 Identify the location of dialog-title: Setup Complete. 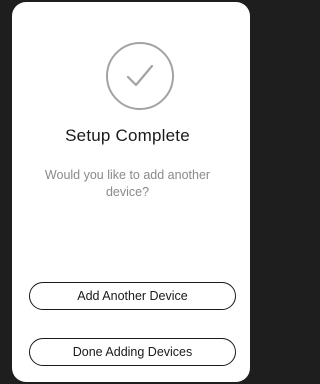
(127, 135).